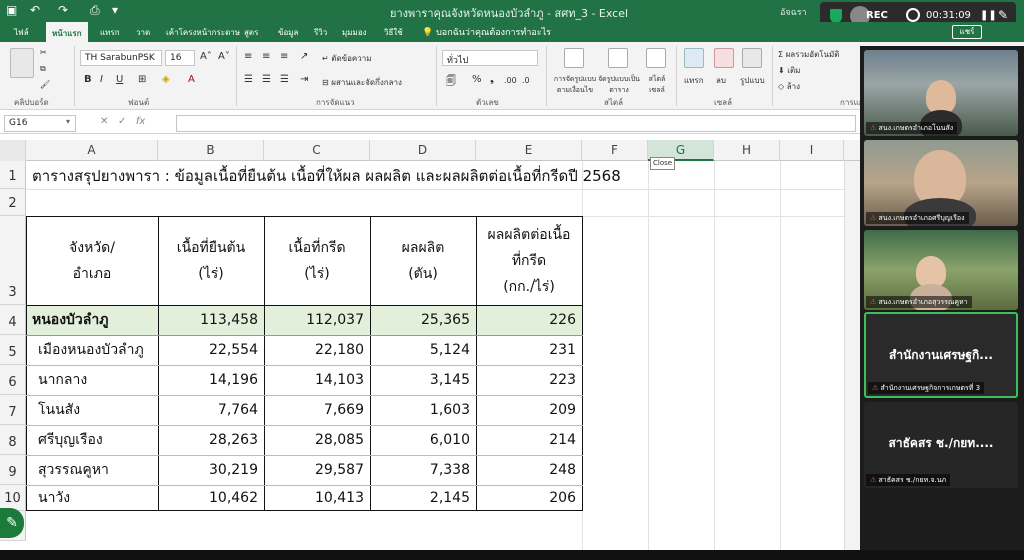 The width and height of the screenshot is (1024, 560). I want to click on column-header: C, so click(317, 150).